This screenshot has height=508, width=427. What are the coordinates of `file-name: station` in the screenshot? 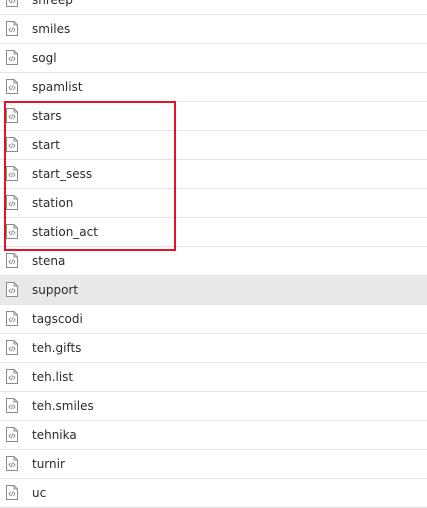 It's located at (53, 203).